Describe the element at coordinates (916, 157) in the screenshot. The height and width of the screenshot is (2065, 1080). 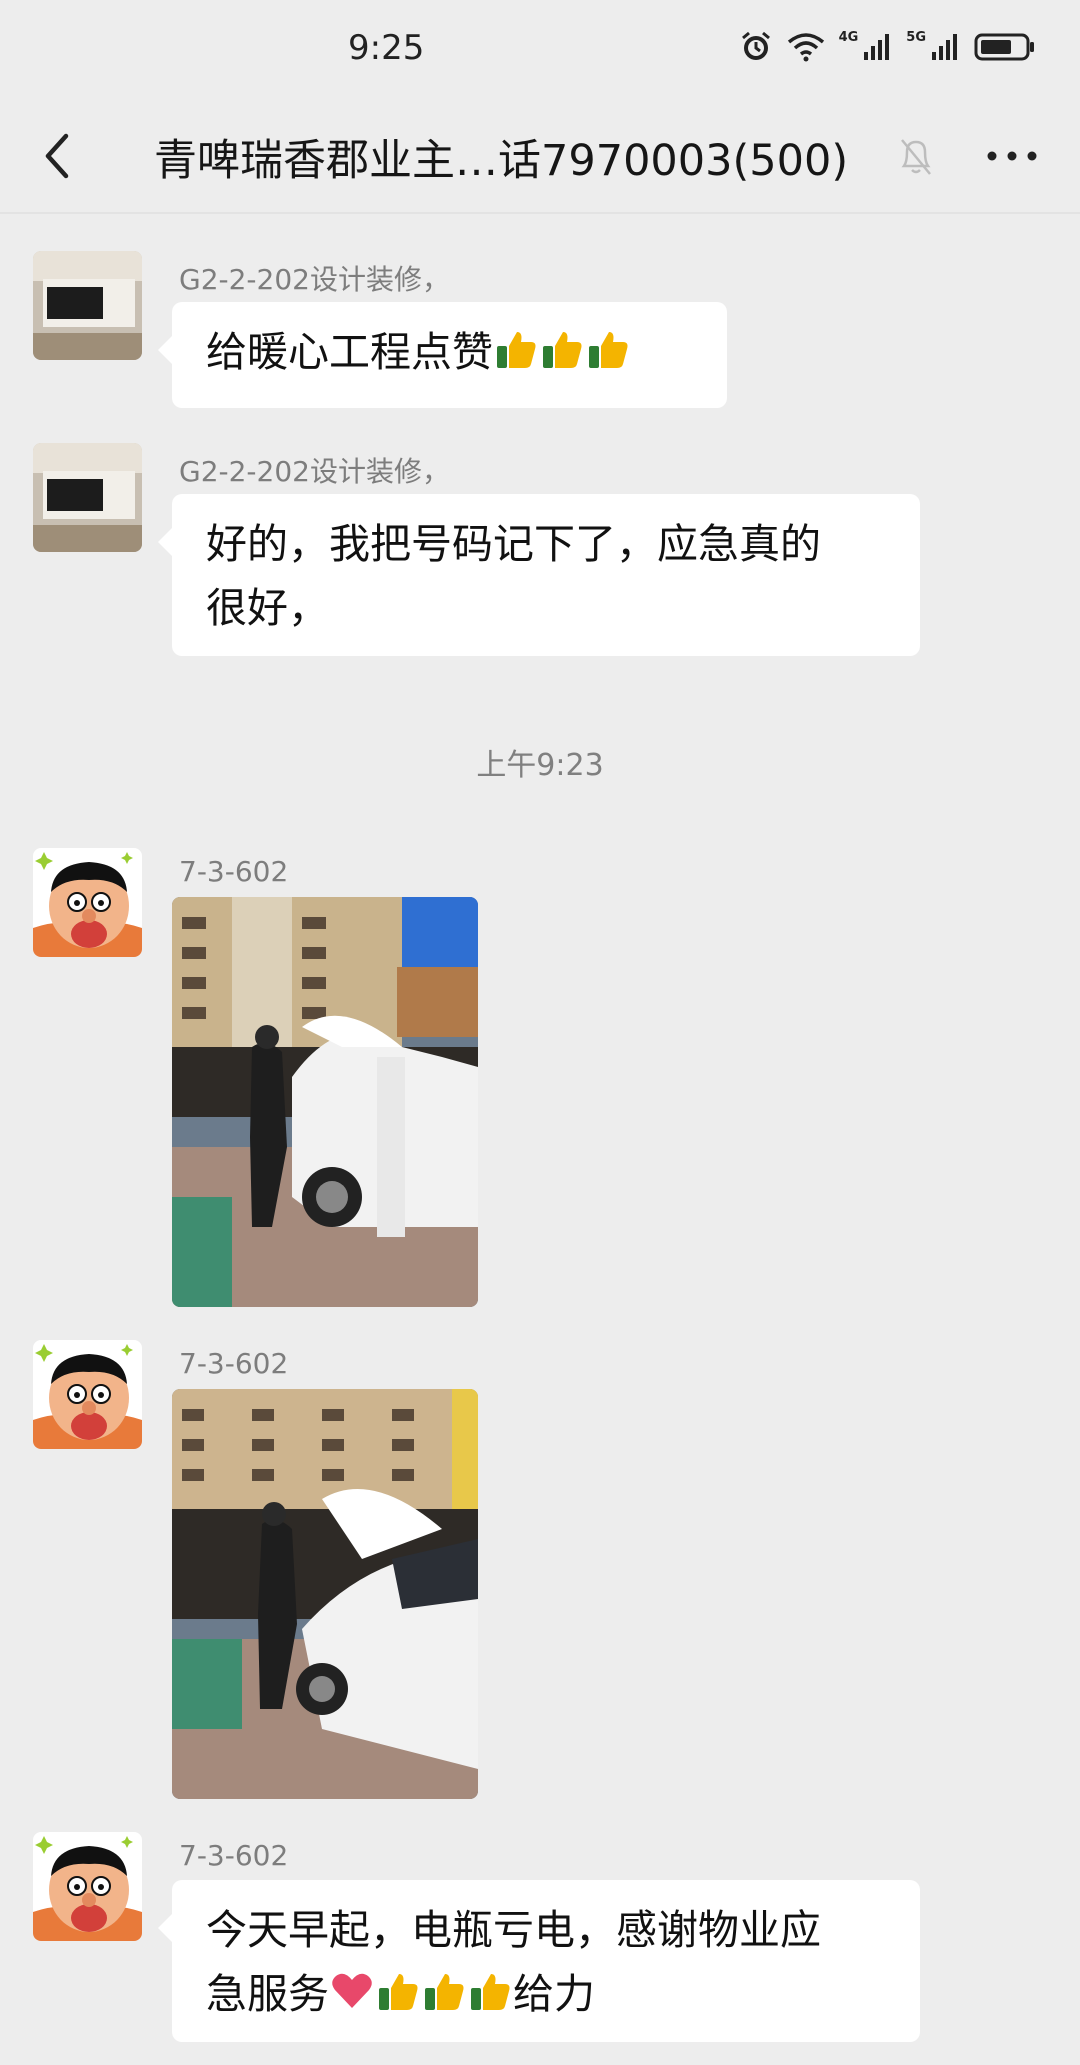
I see `mute-icon` at that location.